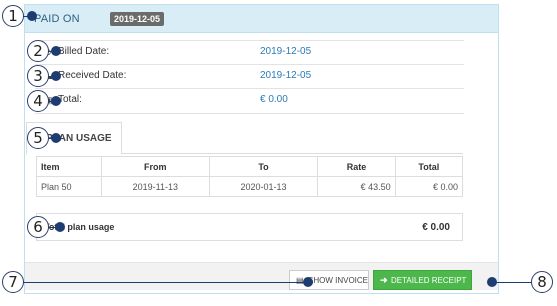 This screenshot has height=306, width=557. What do you see at coordinates (249, 227) in the screenshot?
I see `total-plan-usage-box: Total plan usage € 0.00` at bounding box center [249, 227].